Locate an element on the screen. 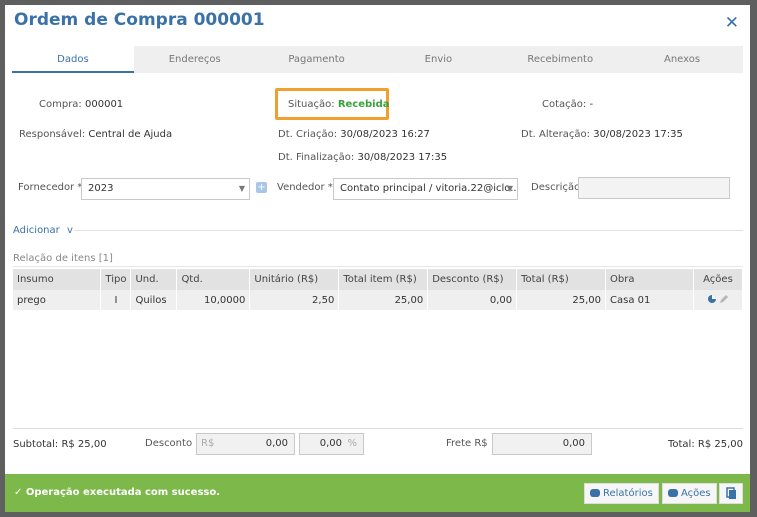  vendedor-label: Vendedor * is located at coordinates (305, 187).